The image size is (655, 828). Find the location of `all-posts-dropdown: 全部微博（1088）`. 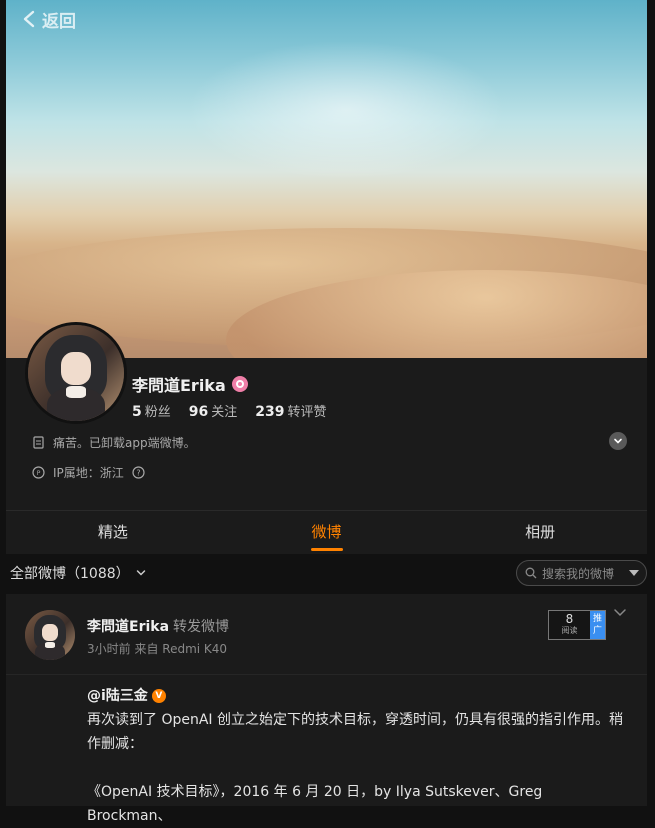

all-posts-dropdown: 全部微博（1088） is located at coordinates (78, 573).